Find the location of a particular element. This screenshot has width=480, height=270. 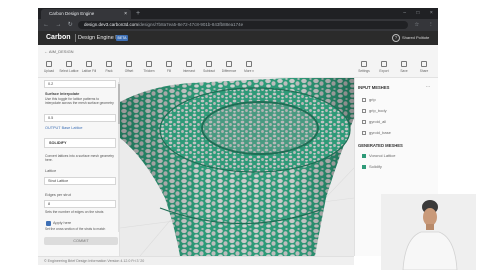

new-tab-button: + is located at coordinates (138, 14).